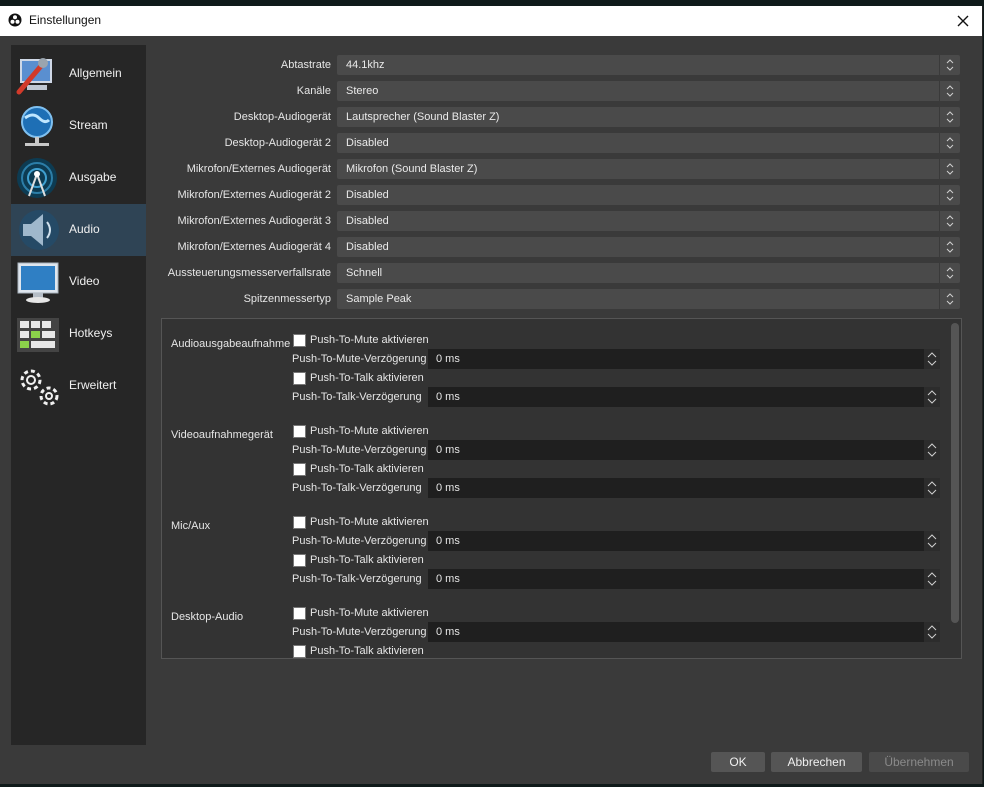  Describe the element at coordinates (191, 526) in the screenshot. I see `group-label-mic-aux: Mic/Aux` at that location.